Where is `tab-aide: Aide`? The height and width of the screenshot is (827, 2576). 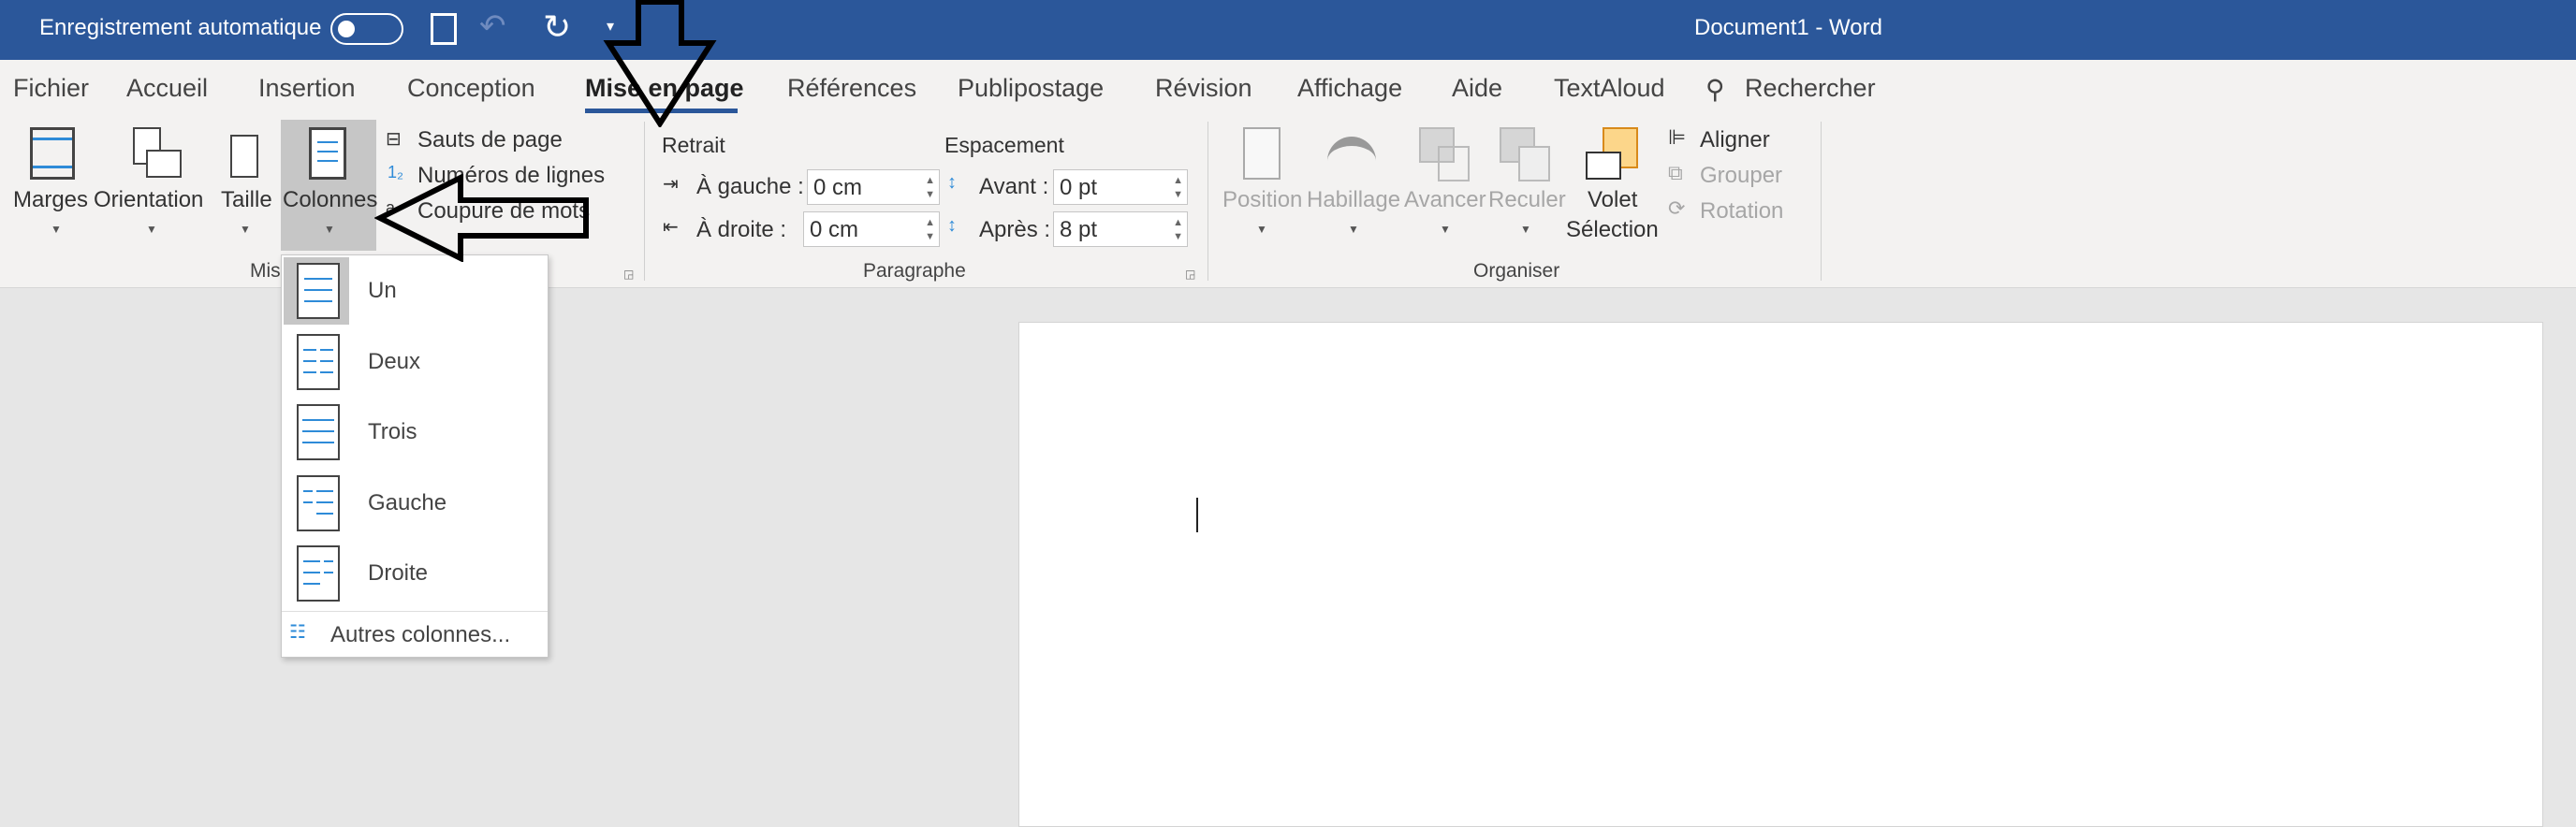
tab-aide: Aide is located at coordinates (1477, 88).